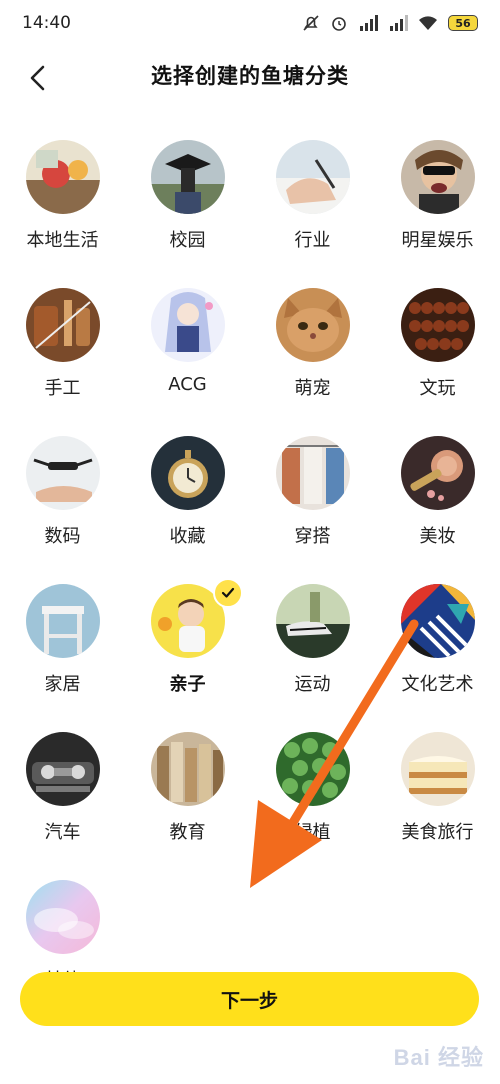  Describe the element at coordinates (437, 832) in the screenshot. I see `category-label: 美食旅行` at that location.